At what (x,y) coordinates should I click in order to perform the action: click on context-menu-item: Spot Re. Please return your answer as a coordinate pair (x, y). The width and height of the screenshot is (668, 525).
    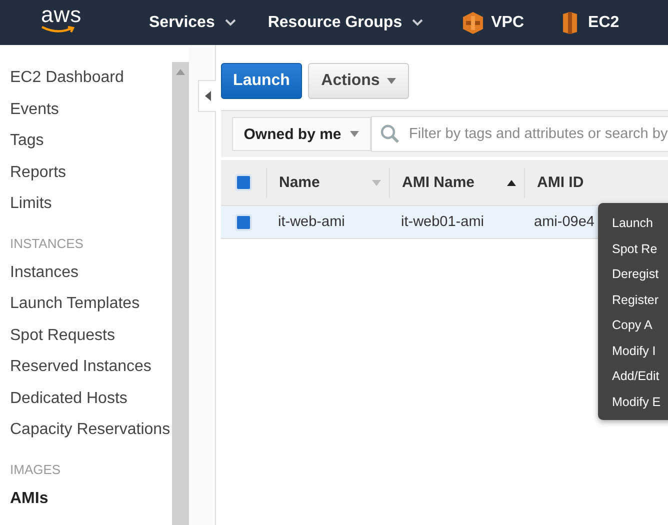
    Looking at the image, I should click on (633, 249).